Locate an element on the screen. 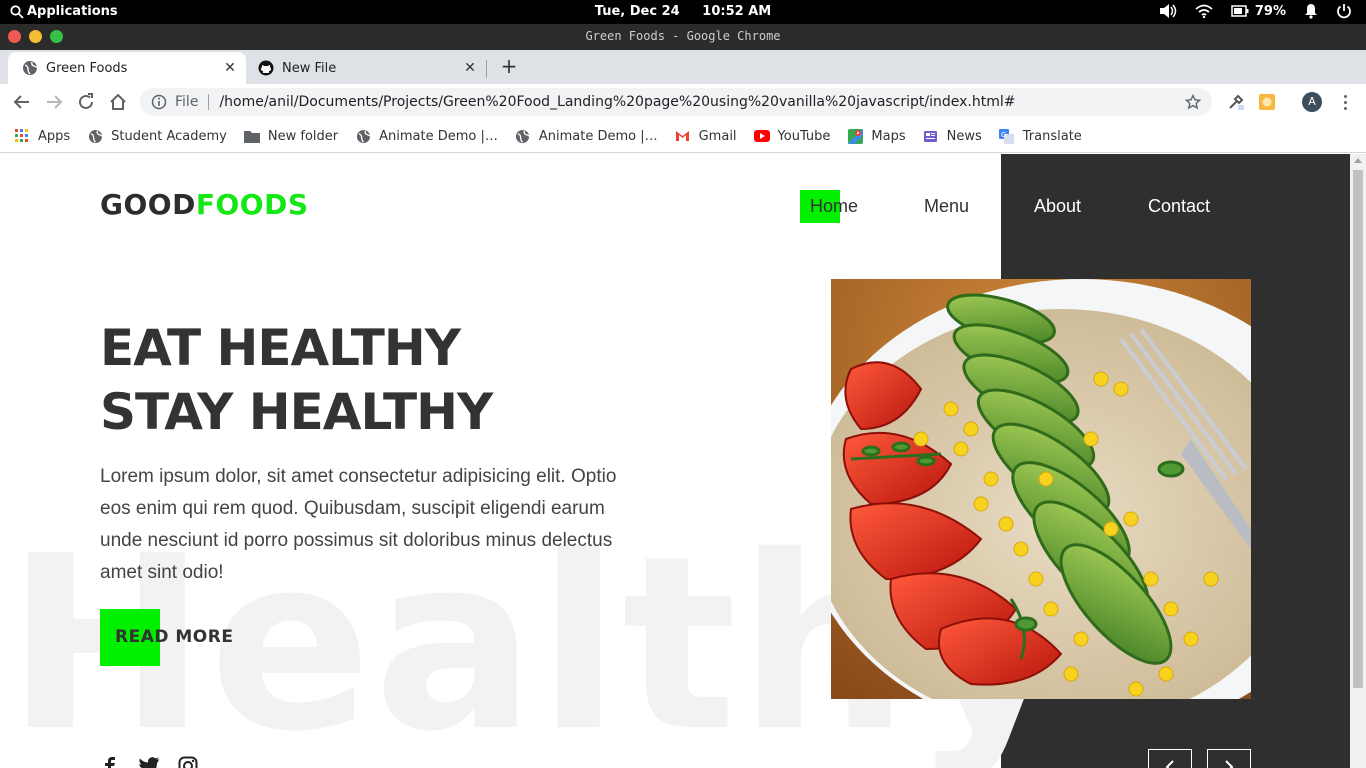 This screenshot has width=1366, height=768. info-icon is located at coordinates (159, 102).